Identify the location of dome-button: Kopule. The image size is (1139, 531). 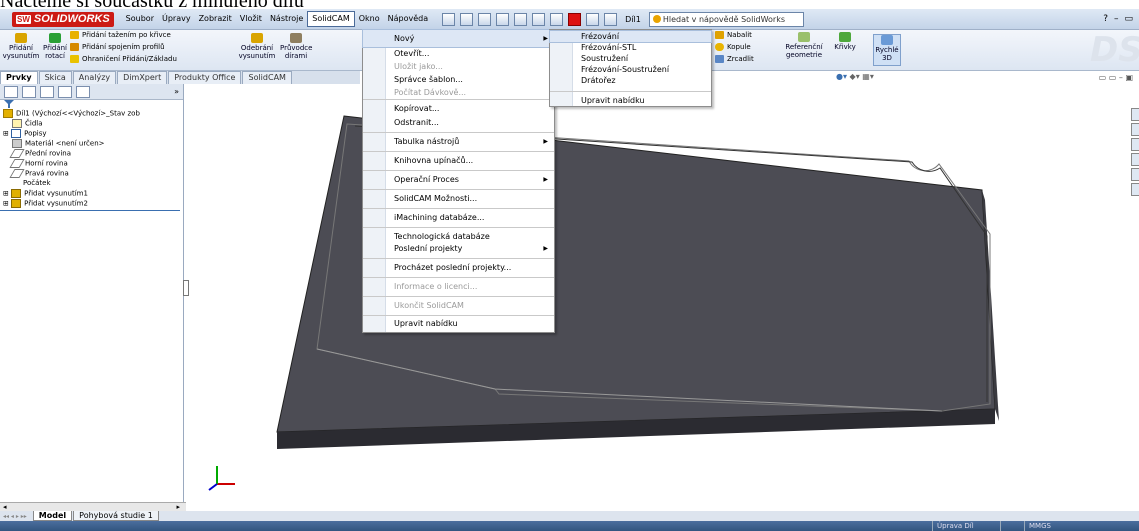
(733, 47).